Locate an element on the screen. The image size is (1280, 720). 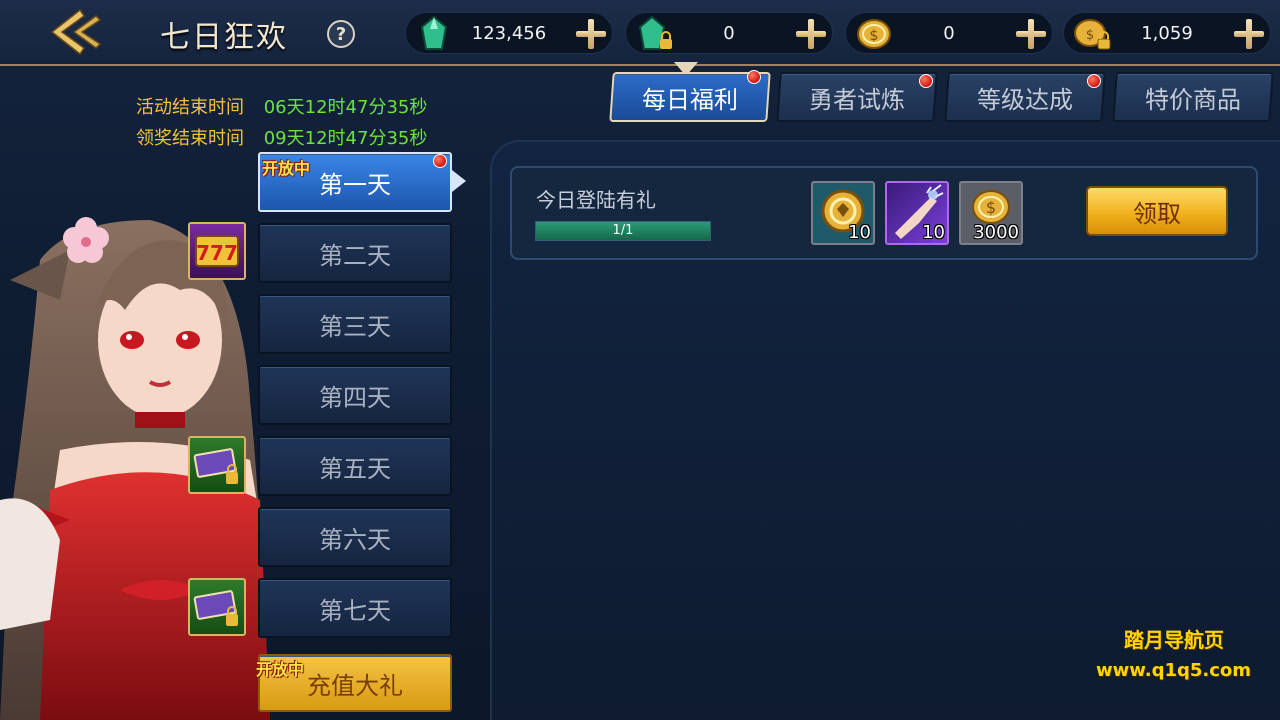
day-5-button: 第五天 is located at coordinates (355, 466).